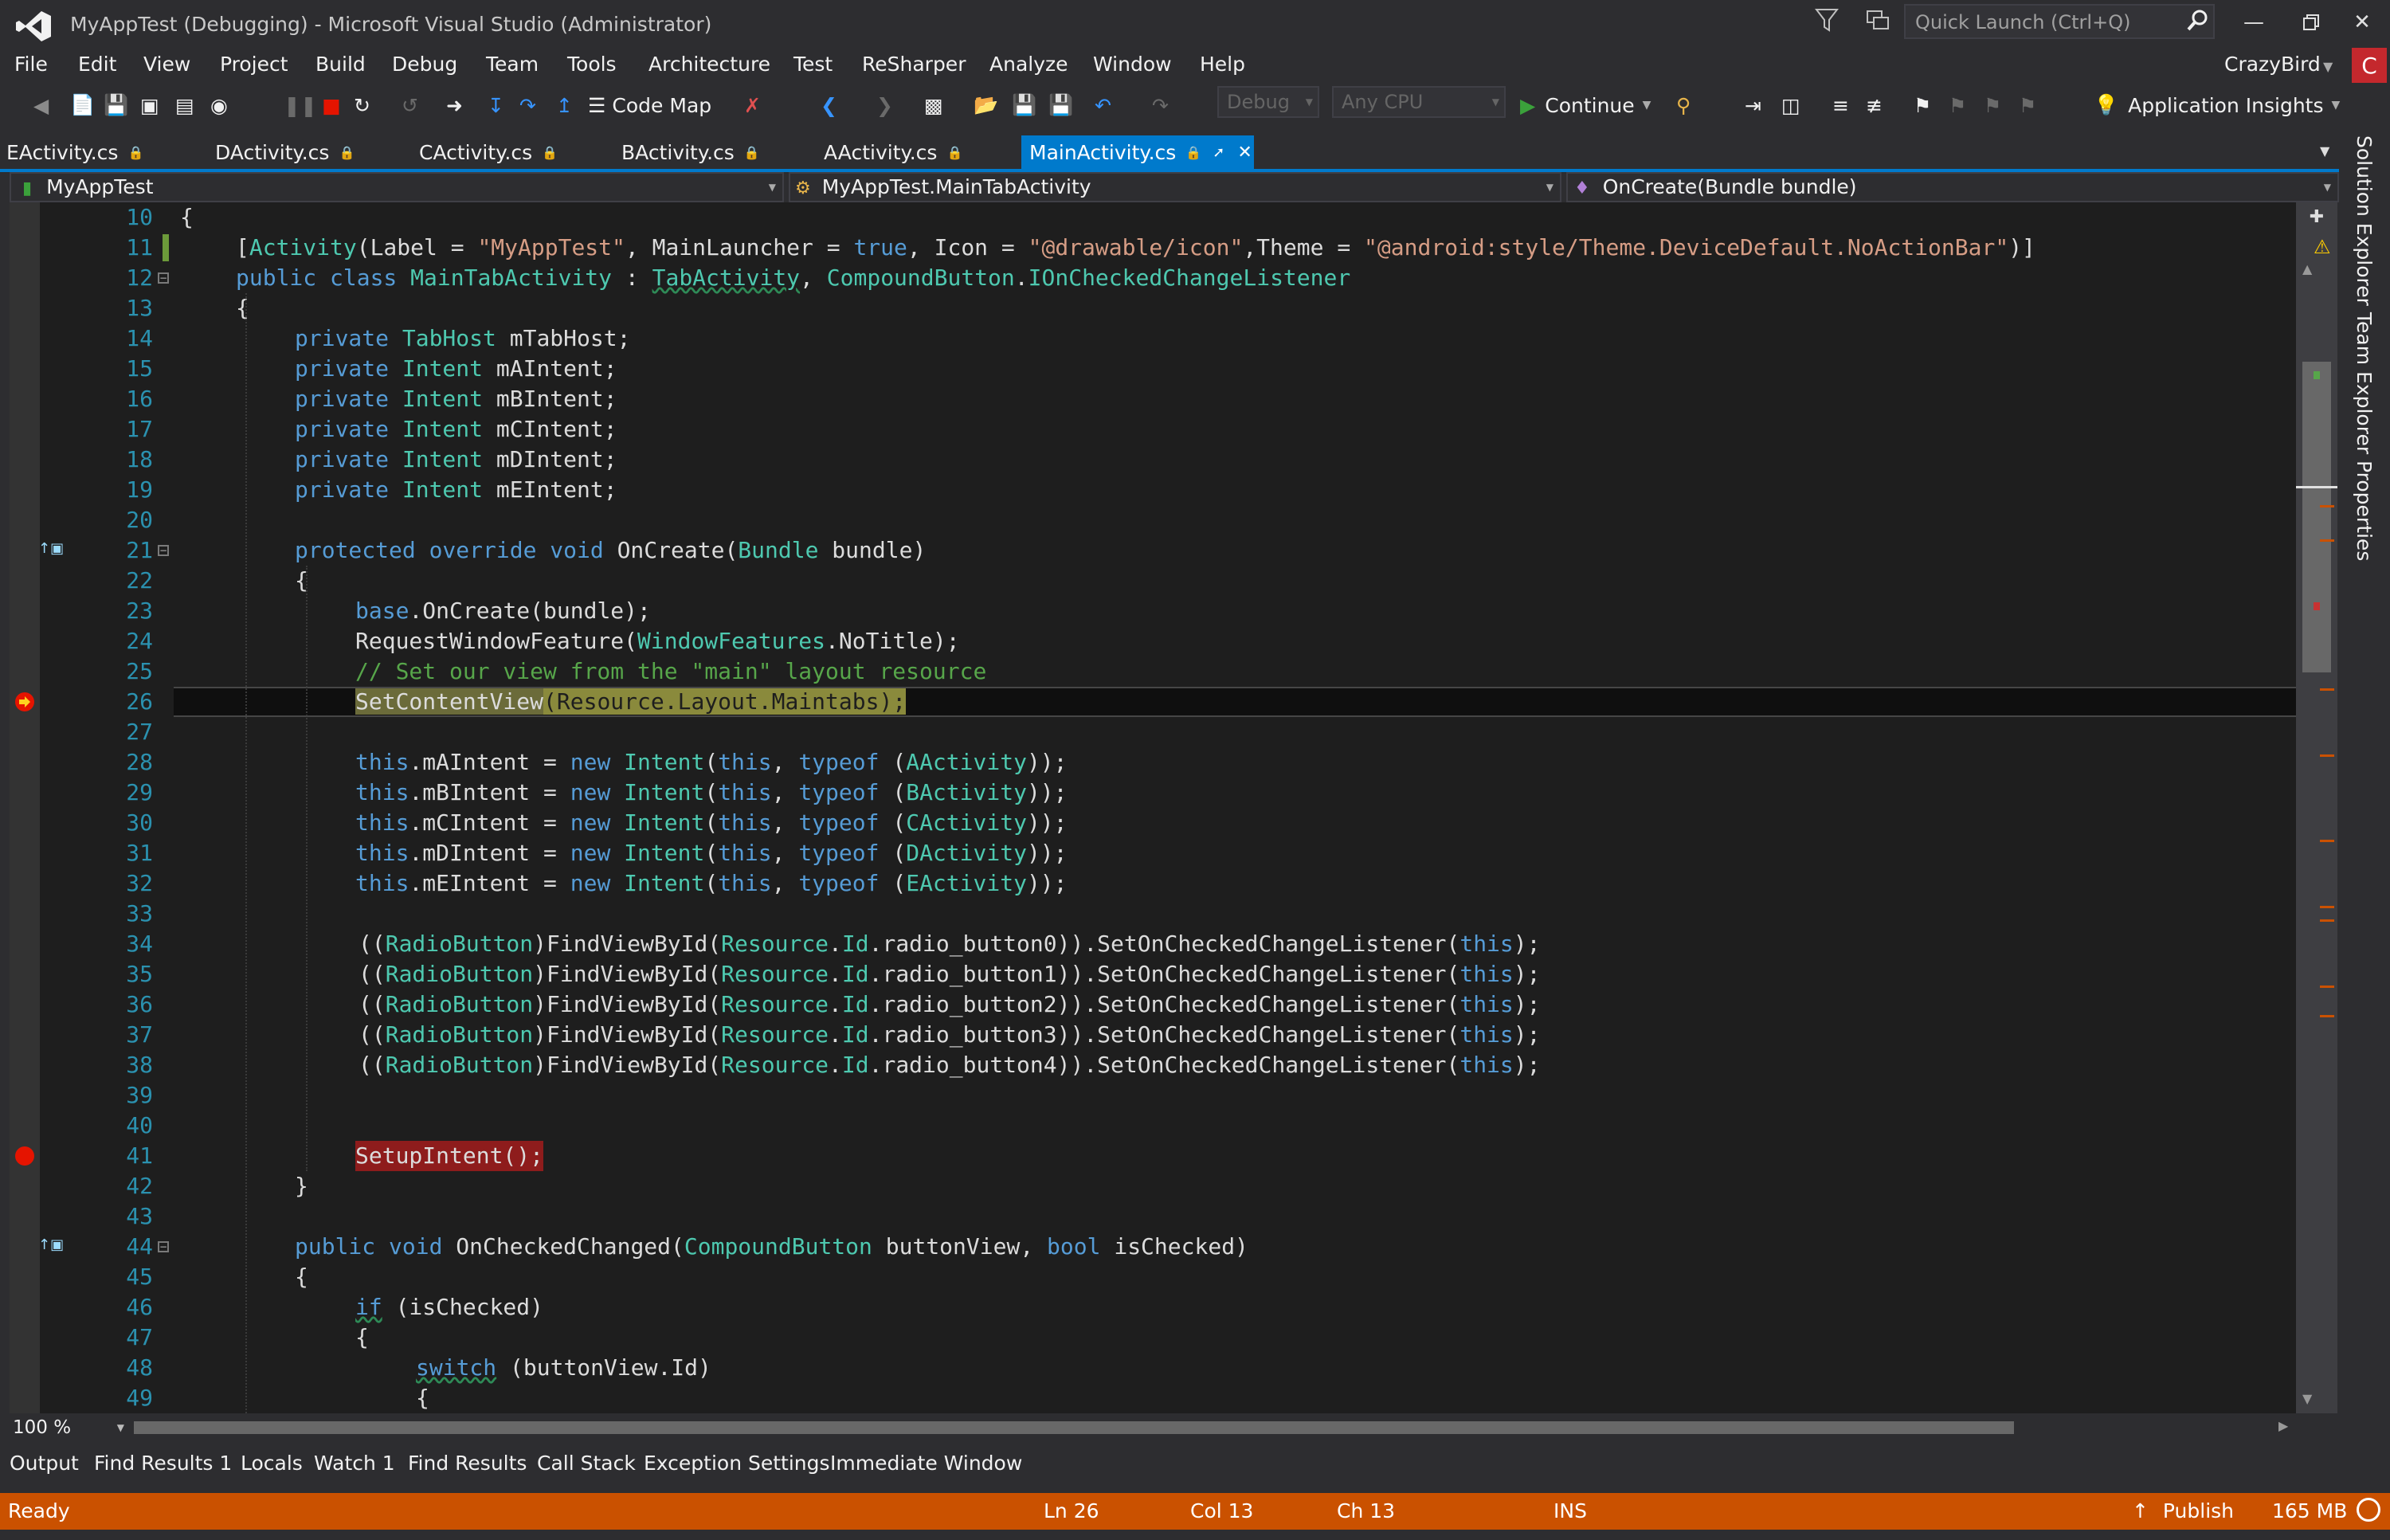 This screenshot has width=2390, height=1540. What do you see at coordinates (454, 105) in the screenshot?
I see `show-next-statement-icon: ➜` at bounding box center [454, 105].